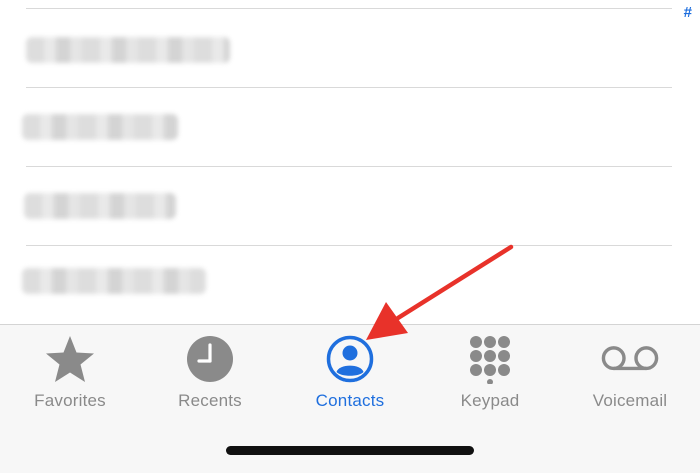 Image resolution: width=700 pixels, height=473 pixels. I want to click on tab-keypad: Keypad, so click(490, 375).